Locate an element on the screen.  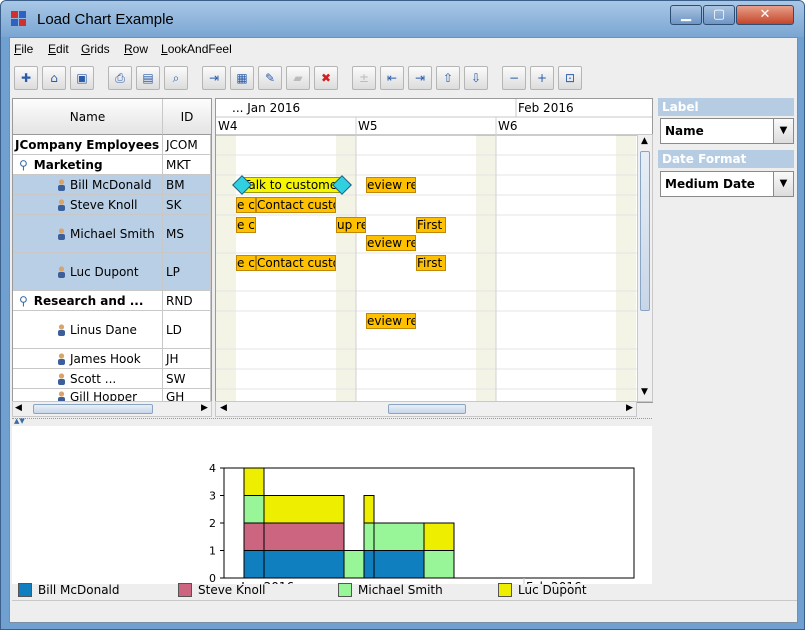
menu-edit: Edit is located at coordinates (58, 49).